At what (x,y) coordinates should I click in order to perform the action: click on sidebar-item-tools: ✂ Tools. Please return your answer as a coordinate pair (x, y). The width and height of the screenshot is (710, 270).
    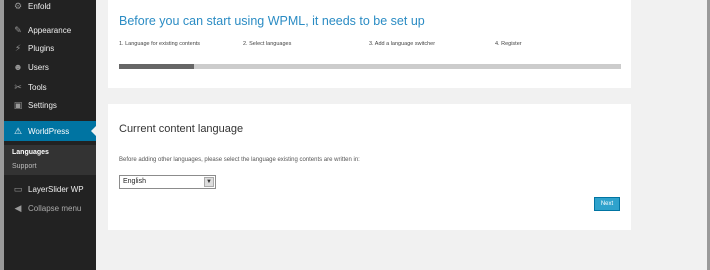
    Looking at the image, I should click on (50, 87).